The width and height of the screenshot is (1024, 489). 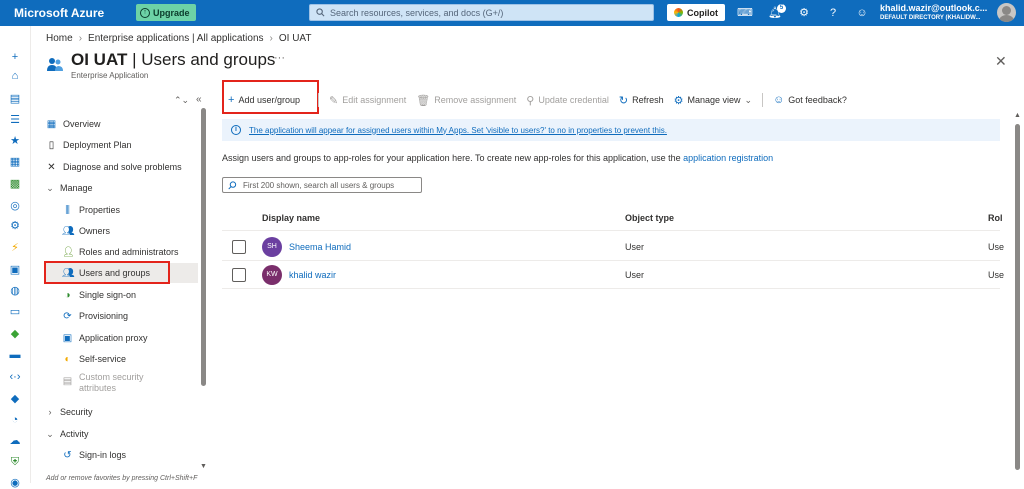 What do you see at coordinates (649, 218) in the screenshot?
I see `column-header-object-type: Object type` at bounding box center [649, 218].